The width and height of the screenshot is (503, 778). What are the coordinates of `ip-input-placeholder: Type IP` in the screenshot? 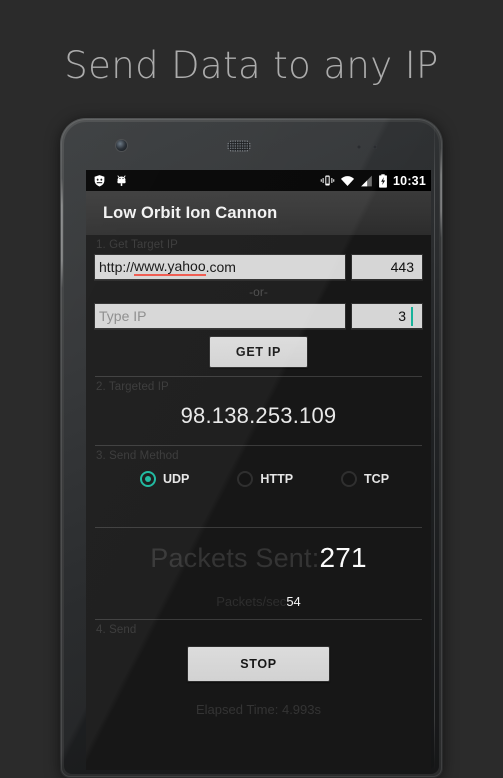 It's located at (123, 316).